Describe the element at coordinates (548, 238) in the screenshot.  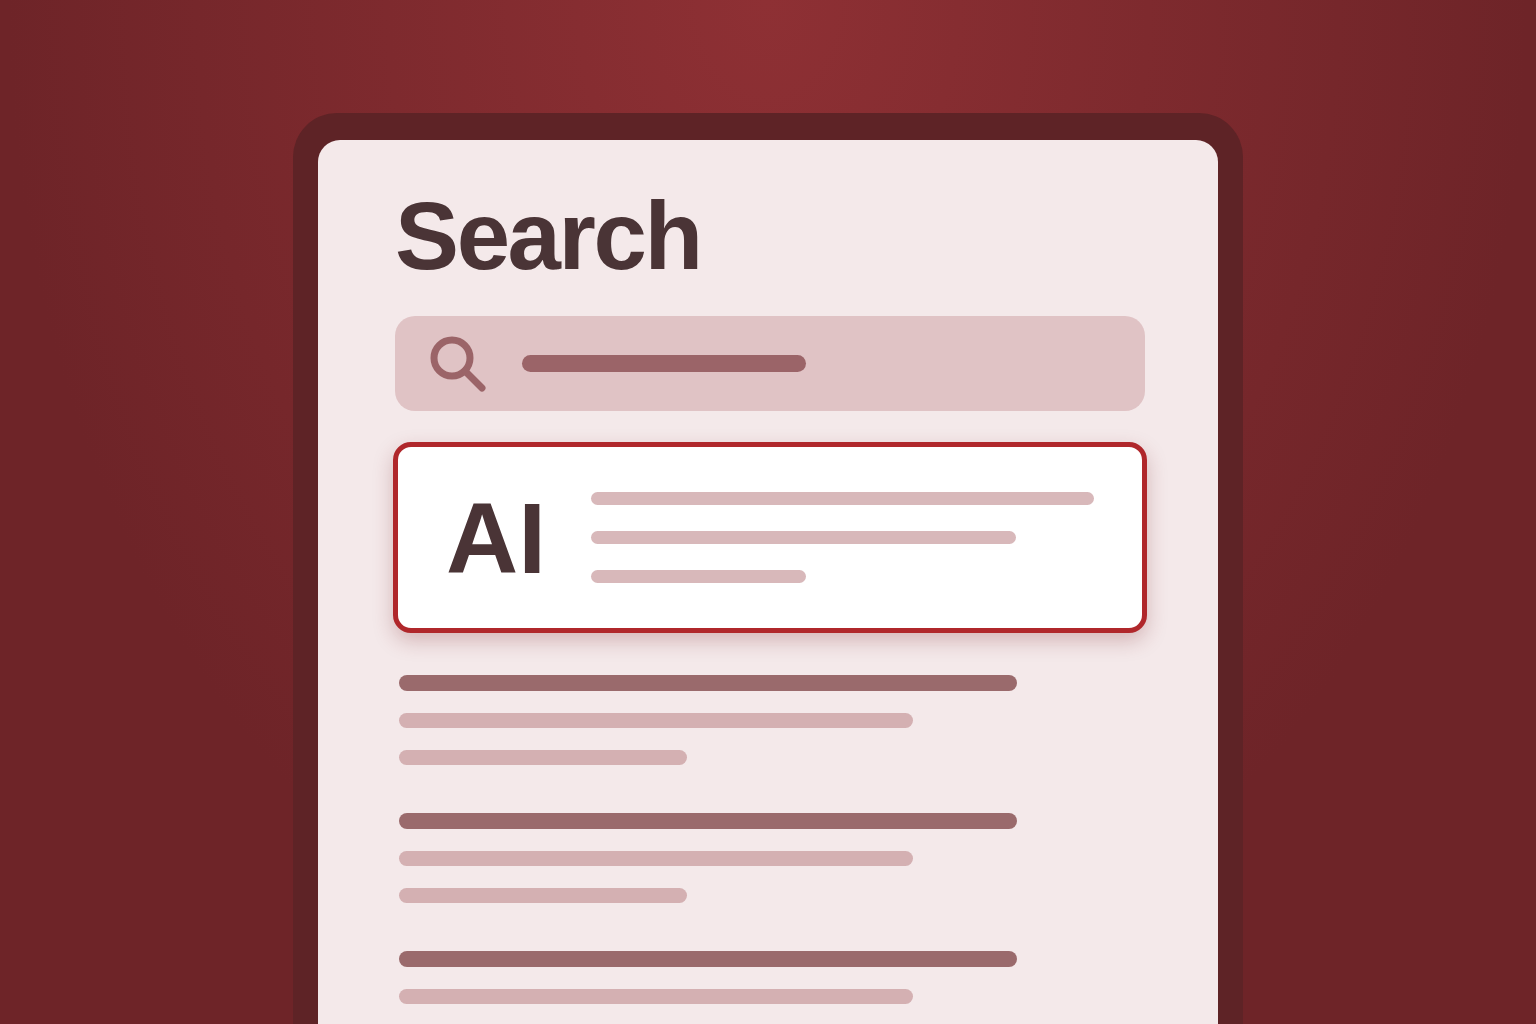
I see `page-title: Search` at that location.